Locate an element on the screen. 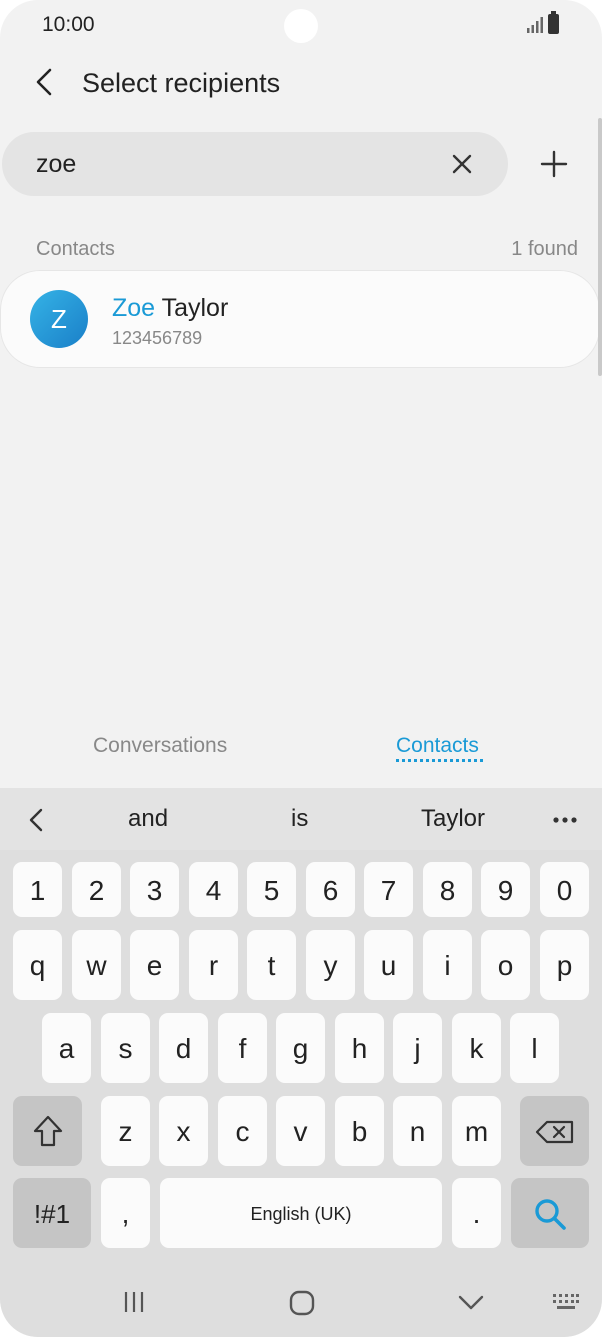 The image size is (602, 1337). results-tabs: Conversations Contacts is located at coordinates (301, 753).